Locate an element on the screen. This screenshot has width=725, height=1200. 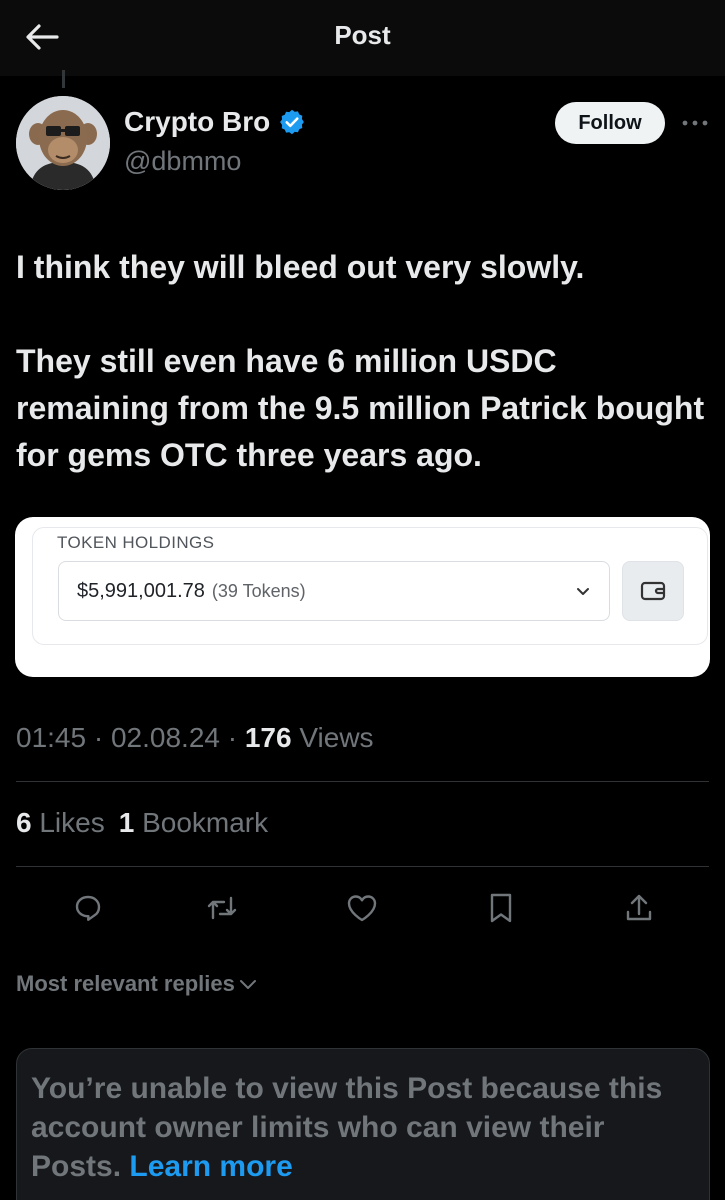
wallet-icon is located at coordinates (653, 591).